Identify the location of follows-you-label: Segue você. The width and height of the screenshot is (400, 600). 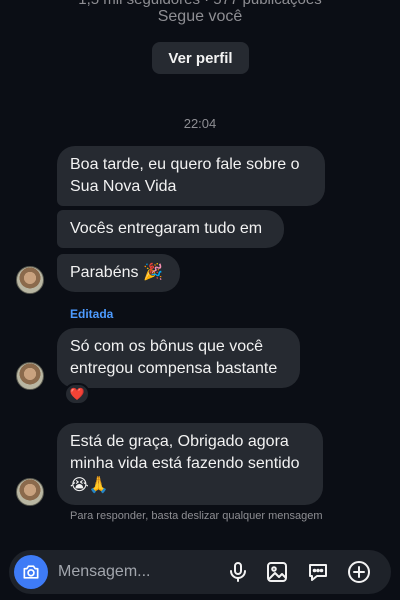
(200, 16).